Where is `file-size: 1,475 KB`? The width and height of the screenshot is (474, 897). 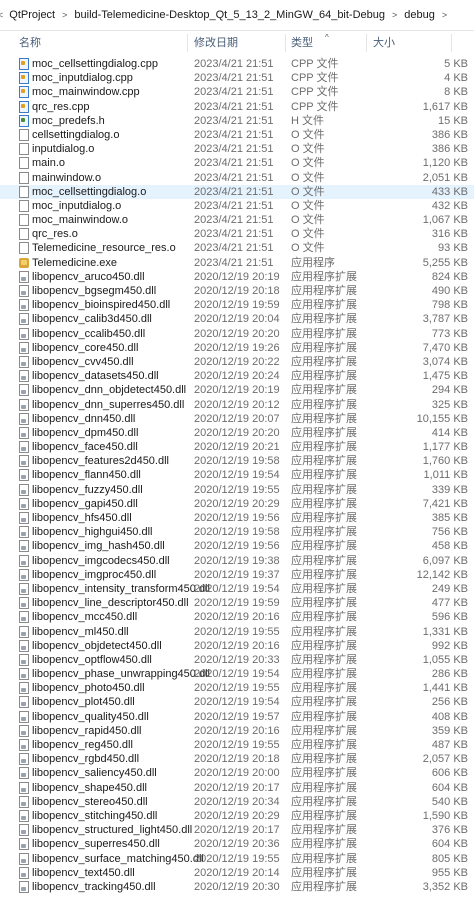 file-size: 1,475 KB is located at coordinates (445, 376).